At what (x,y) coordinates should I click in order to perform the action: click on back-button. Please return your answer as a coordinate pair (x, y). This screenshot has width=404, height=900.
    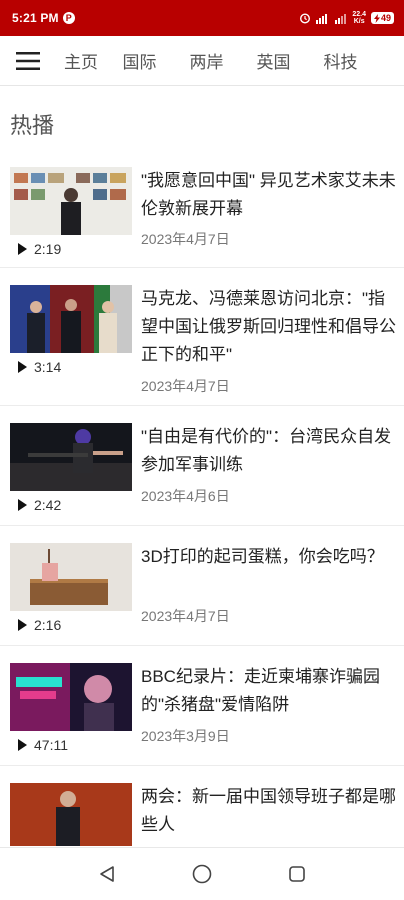
    Looking at the image, I should click on (107, 874).